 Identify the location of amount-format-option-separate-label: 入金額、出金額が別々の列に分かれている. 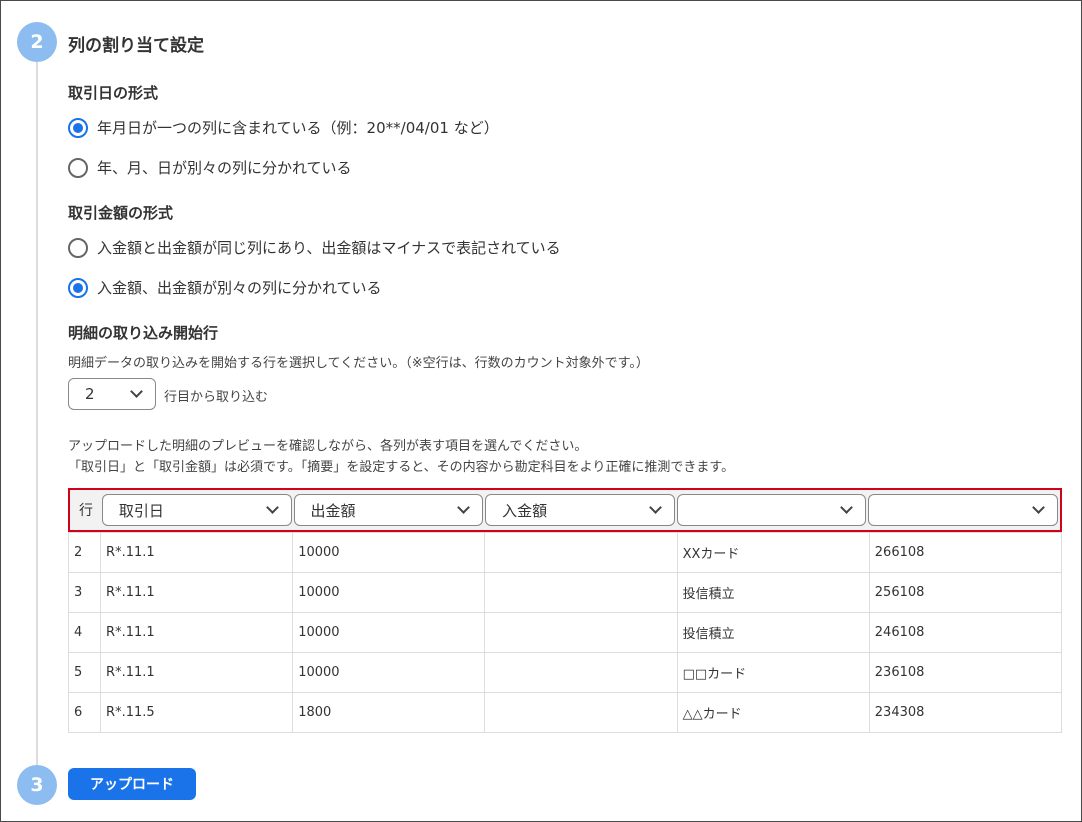
(239, 288).